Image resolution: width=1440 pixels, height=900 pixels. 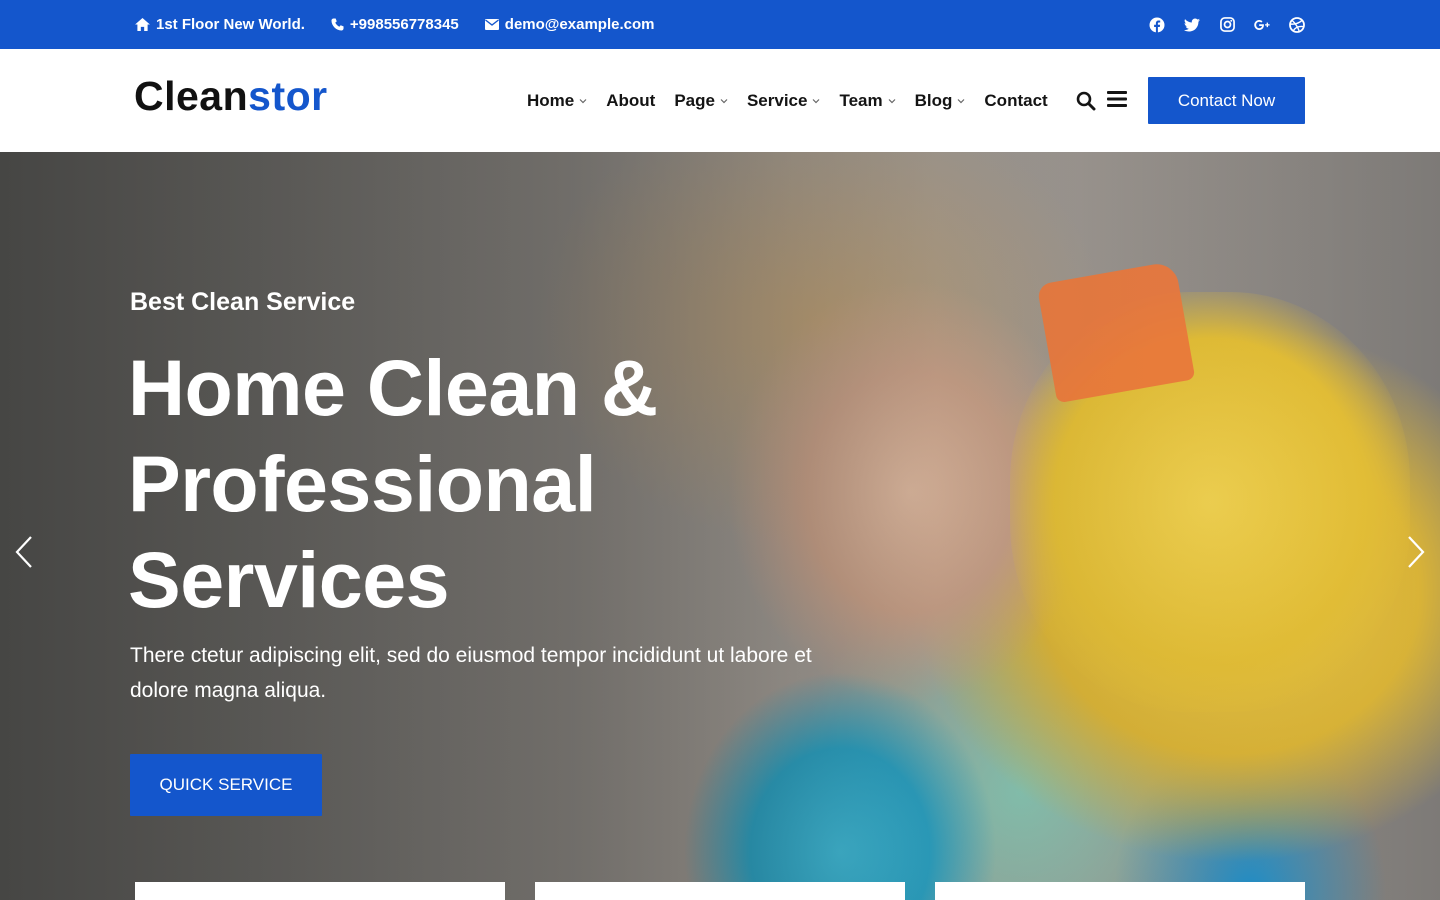 What do you see at coordinates (191, 96) in the screenshot?
I see `logo-text: Clean` at bounding box center [191, 96].